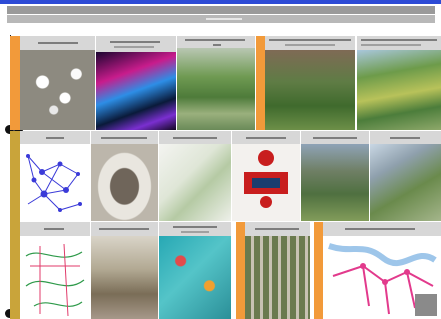  What do you see at coordinates (260, 83) in the screenshot?
I see `section-tab-row1-b` at bounding box center [260, 83].